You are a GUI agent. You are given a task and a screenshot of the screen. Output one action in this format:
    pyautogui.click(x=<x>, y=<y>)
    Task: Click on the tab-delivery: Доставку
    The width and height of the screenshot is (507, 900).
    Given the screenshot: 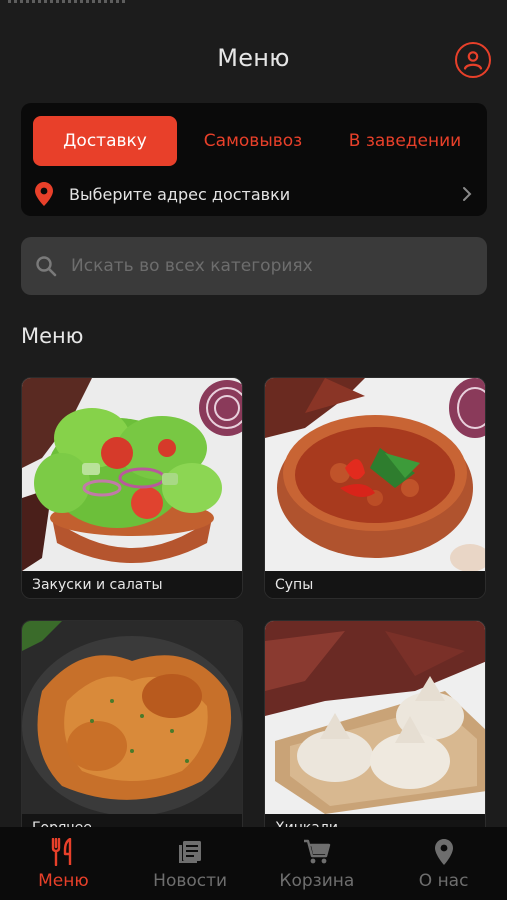 What is the action you would take?
    pyautogui.click(x=105, y=141)
    